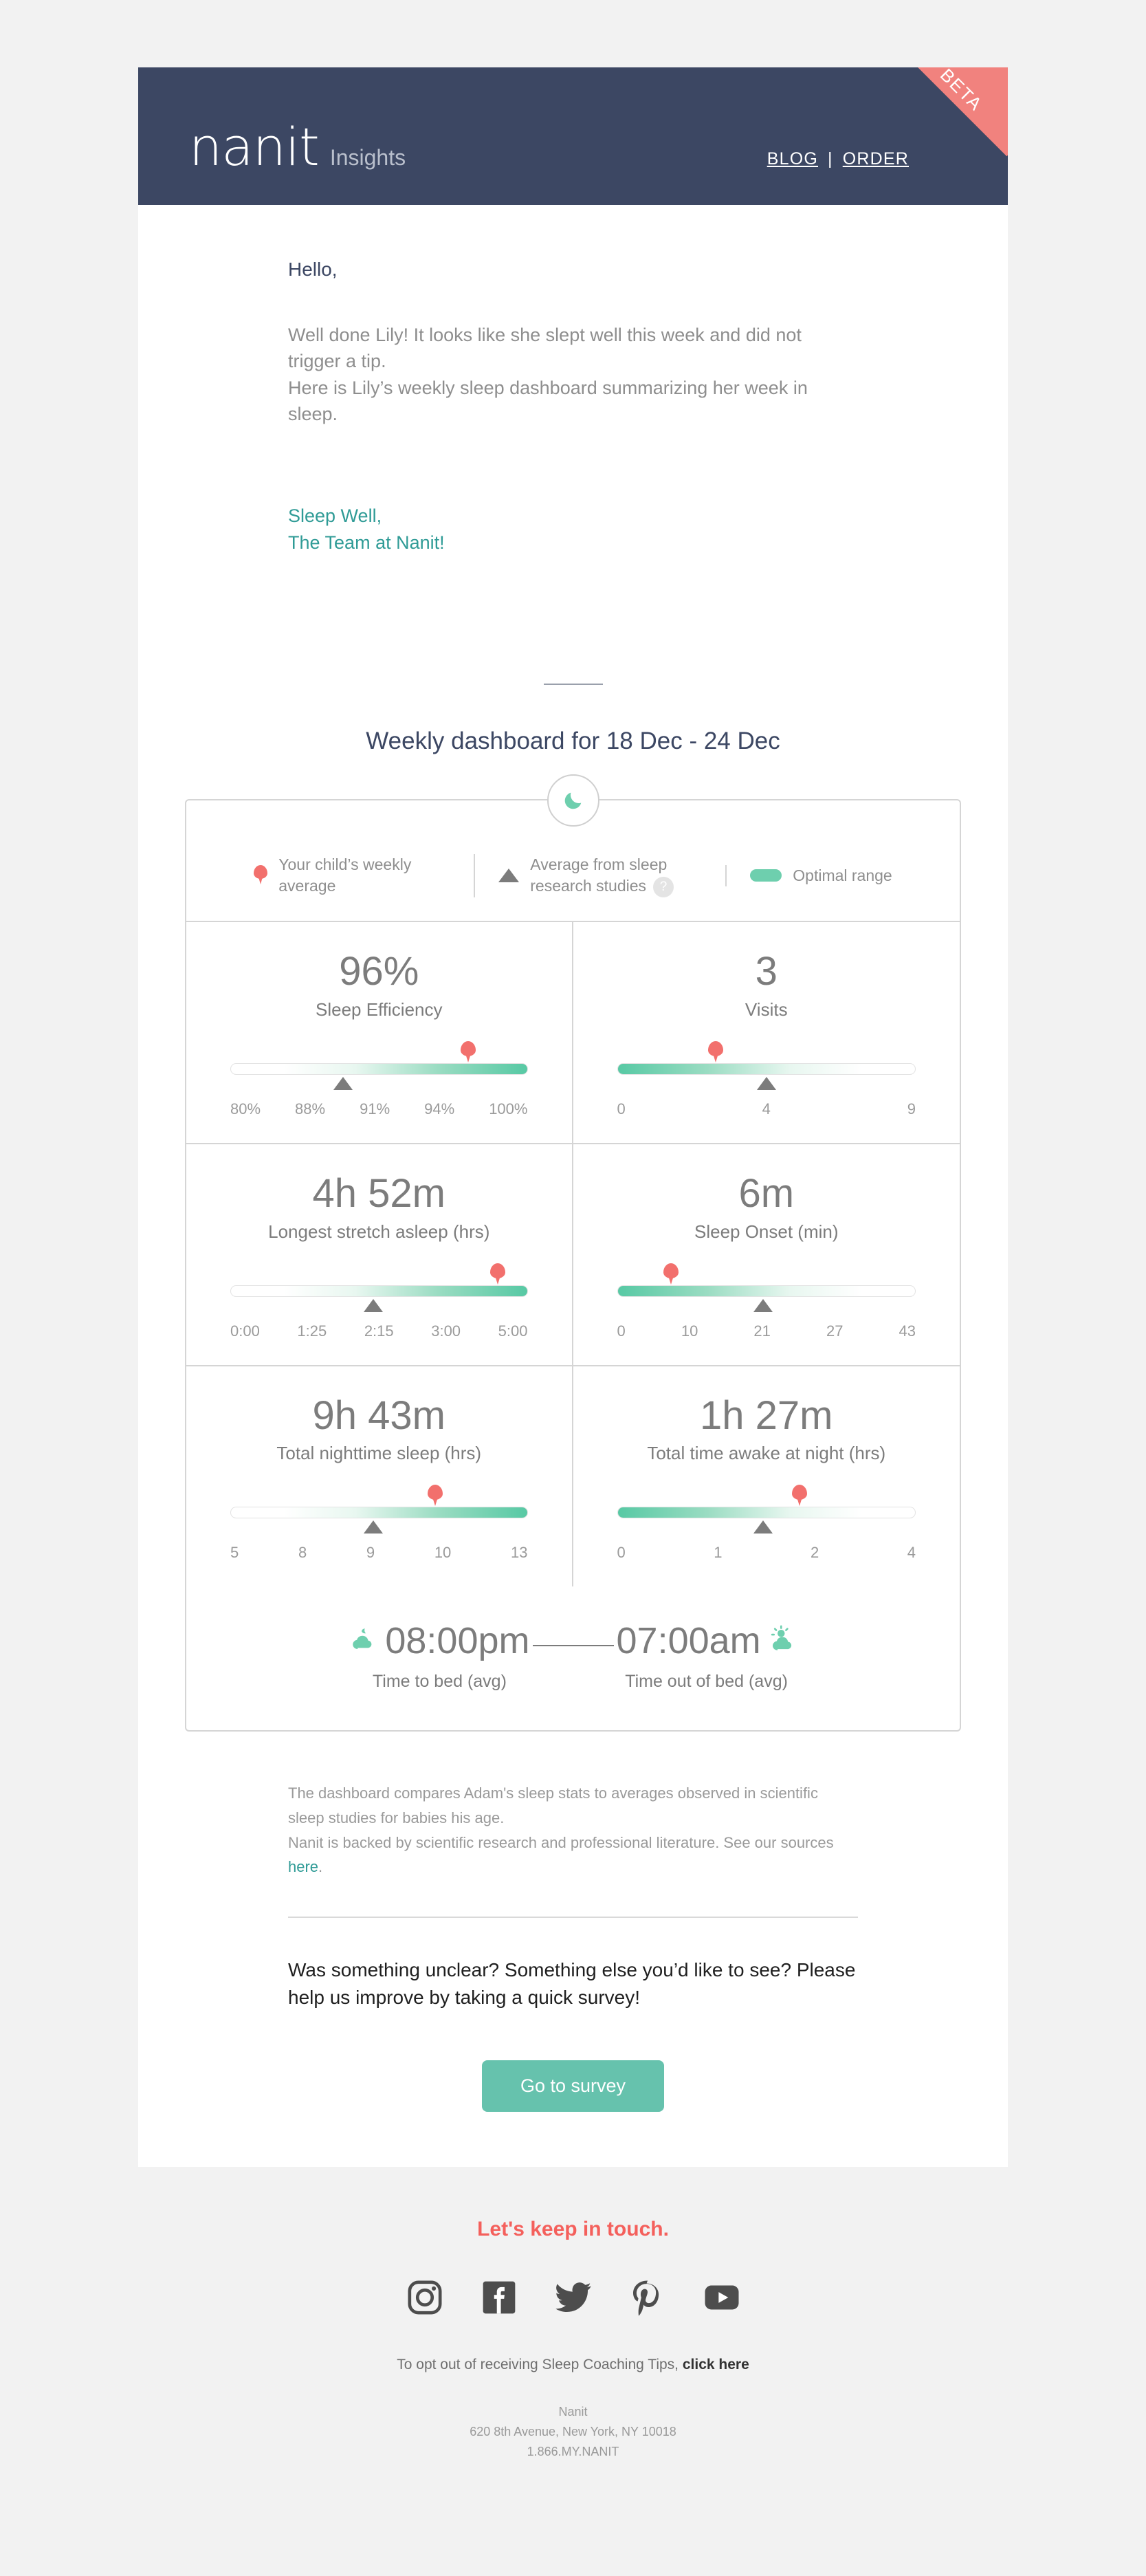  I want to click on legend-item-optimal-range: Optimal range, so click(820, 875).